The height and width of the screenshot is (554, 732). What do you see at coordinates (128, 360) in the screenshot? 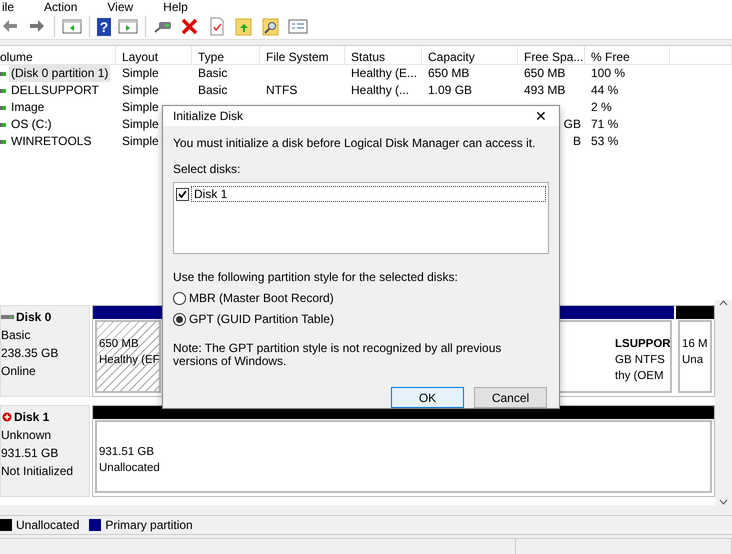
I see `partition-info: Healthy (EF` at bounding box center [128, 360].